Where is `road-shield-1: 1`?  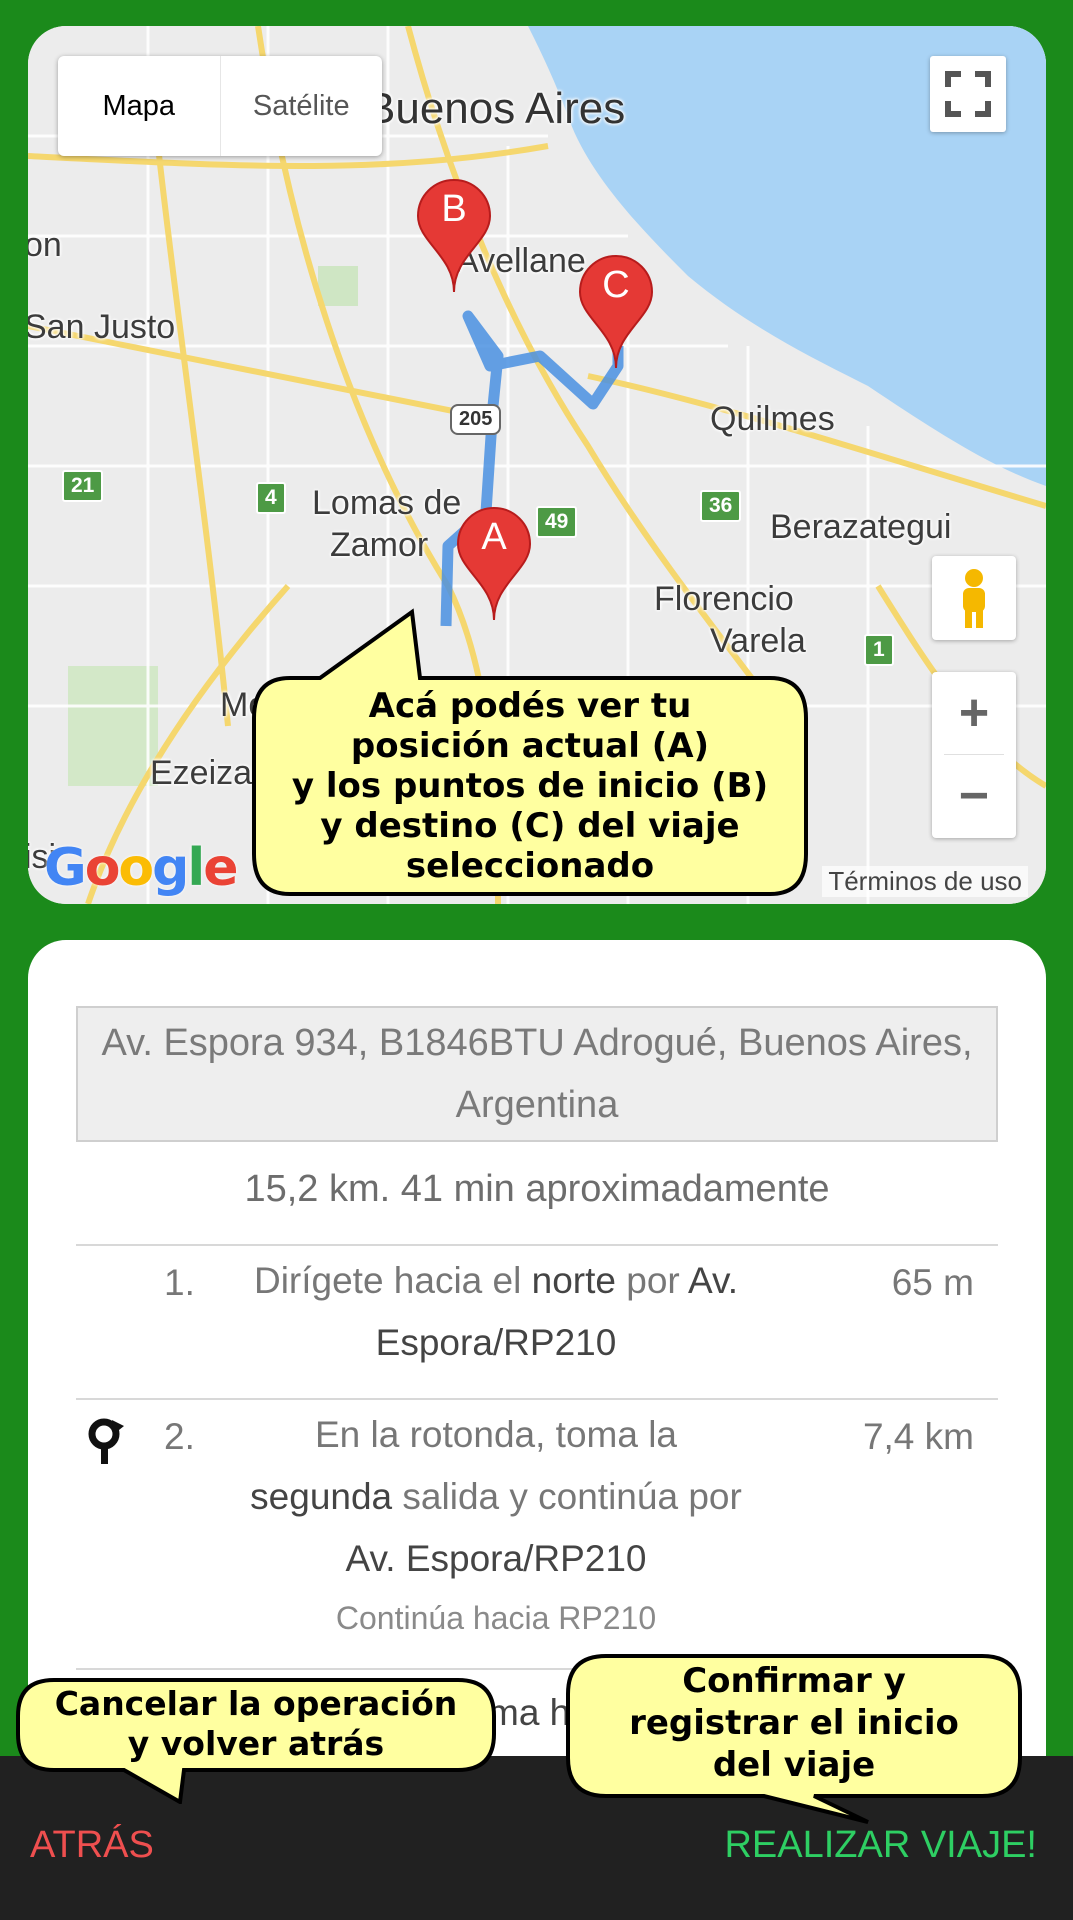 road-shield-1: 1 is located at coordinates (879, 650).